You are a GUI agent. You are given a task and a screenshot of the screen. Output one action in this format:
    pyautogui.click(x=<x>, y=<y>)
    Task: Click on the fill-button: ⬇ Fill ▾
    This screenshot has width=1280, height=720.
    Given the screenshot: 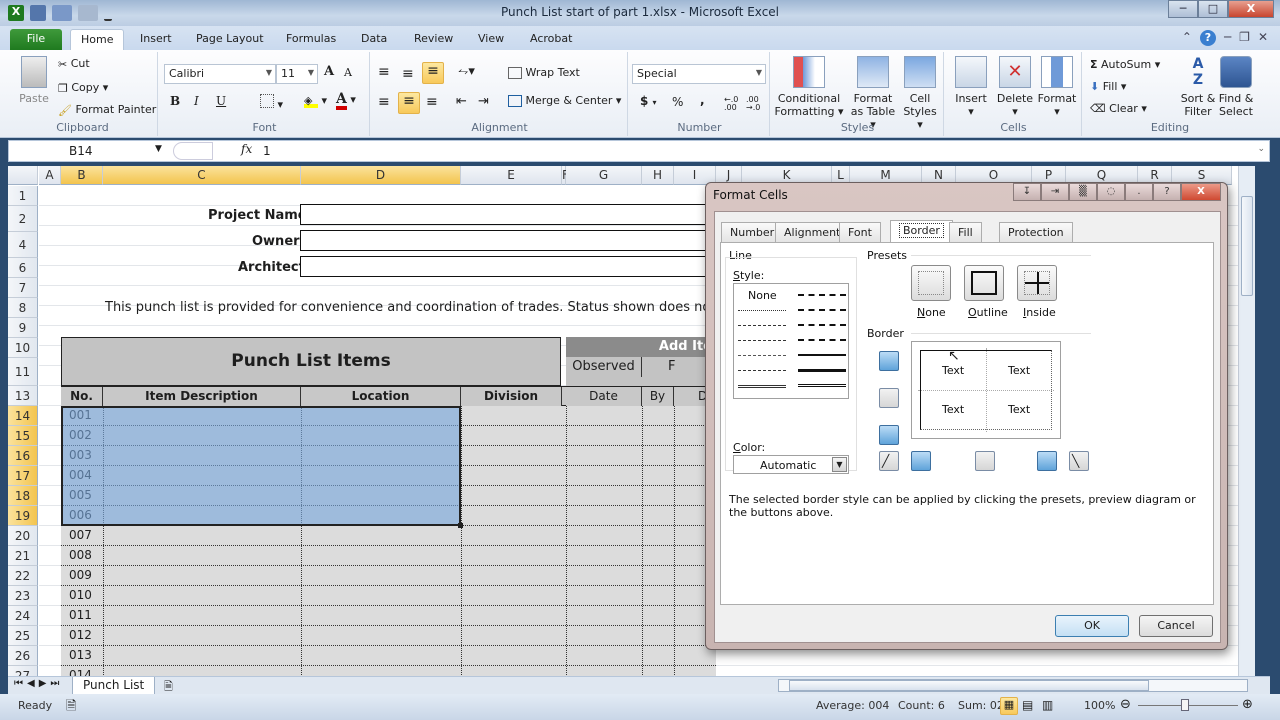 What is the action you would take?
    pyautogui.click(x=1108, y=86)
    